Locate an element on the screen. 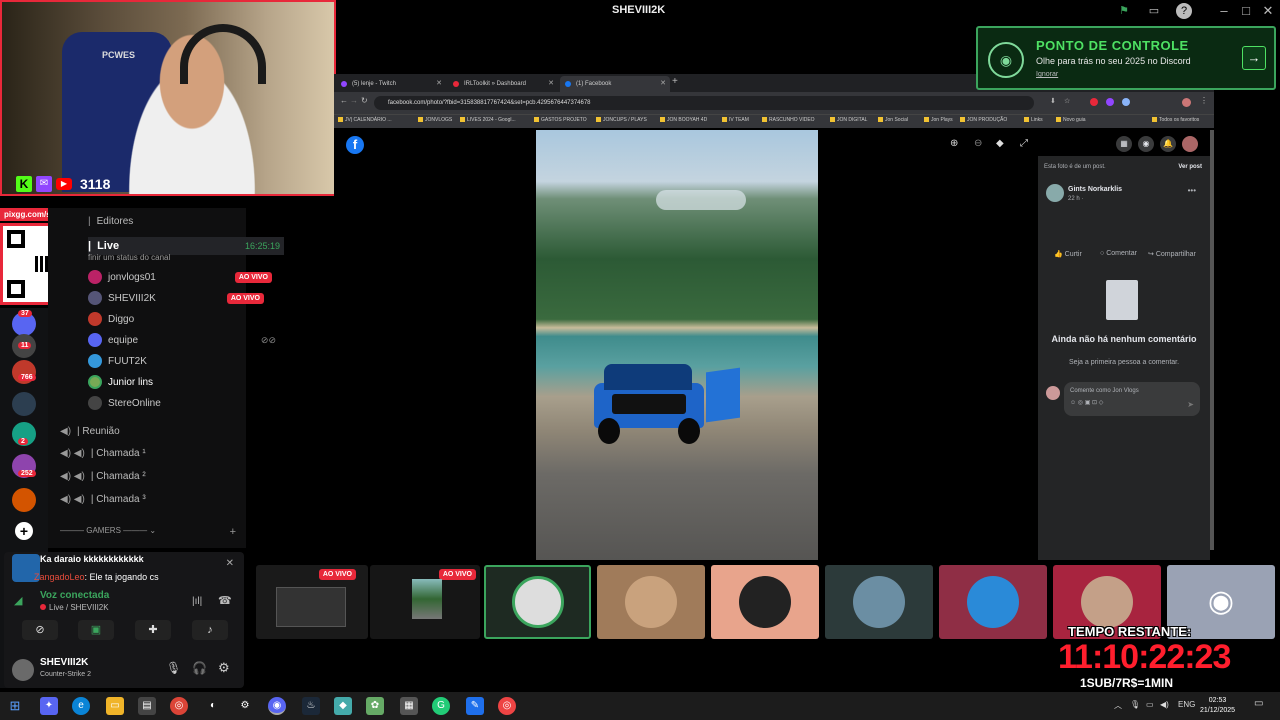 Image resolution: width=1280 pixels, height=720 pixels. discord-icon: ◉ is located at coordinates (277, 706).